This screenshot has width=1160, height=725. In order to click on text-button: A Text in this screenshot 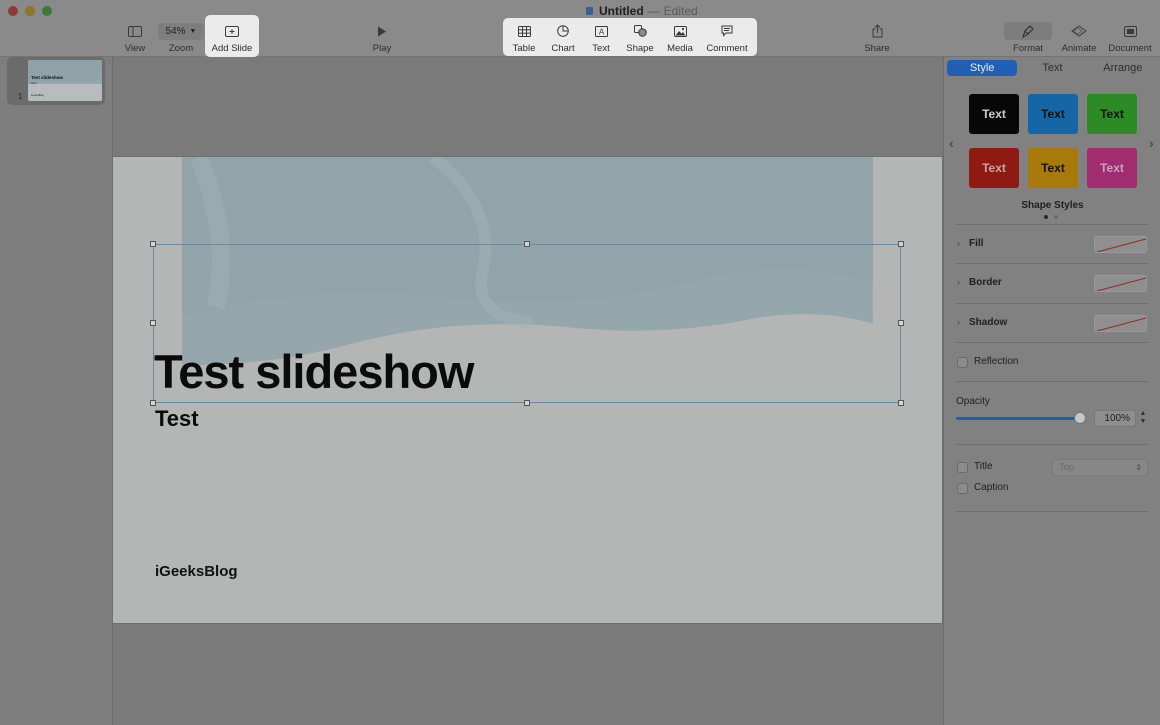, I will do `click(601, 38)`.